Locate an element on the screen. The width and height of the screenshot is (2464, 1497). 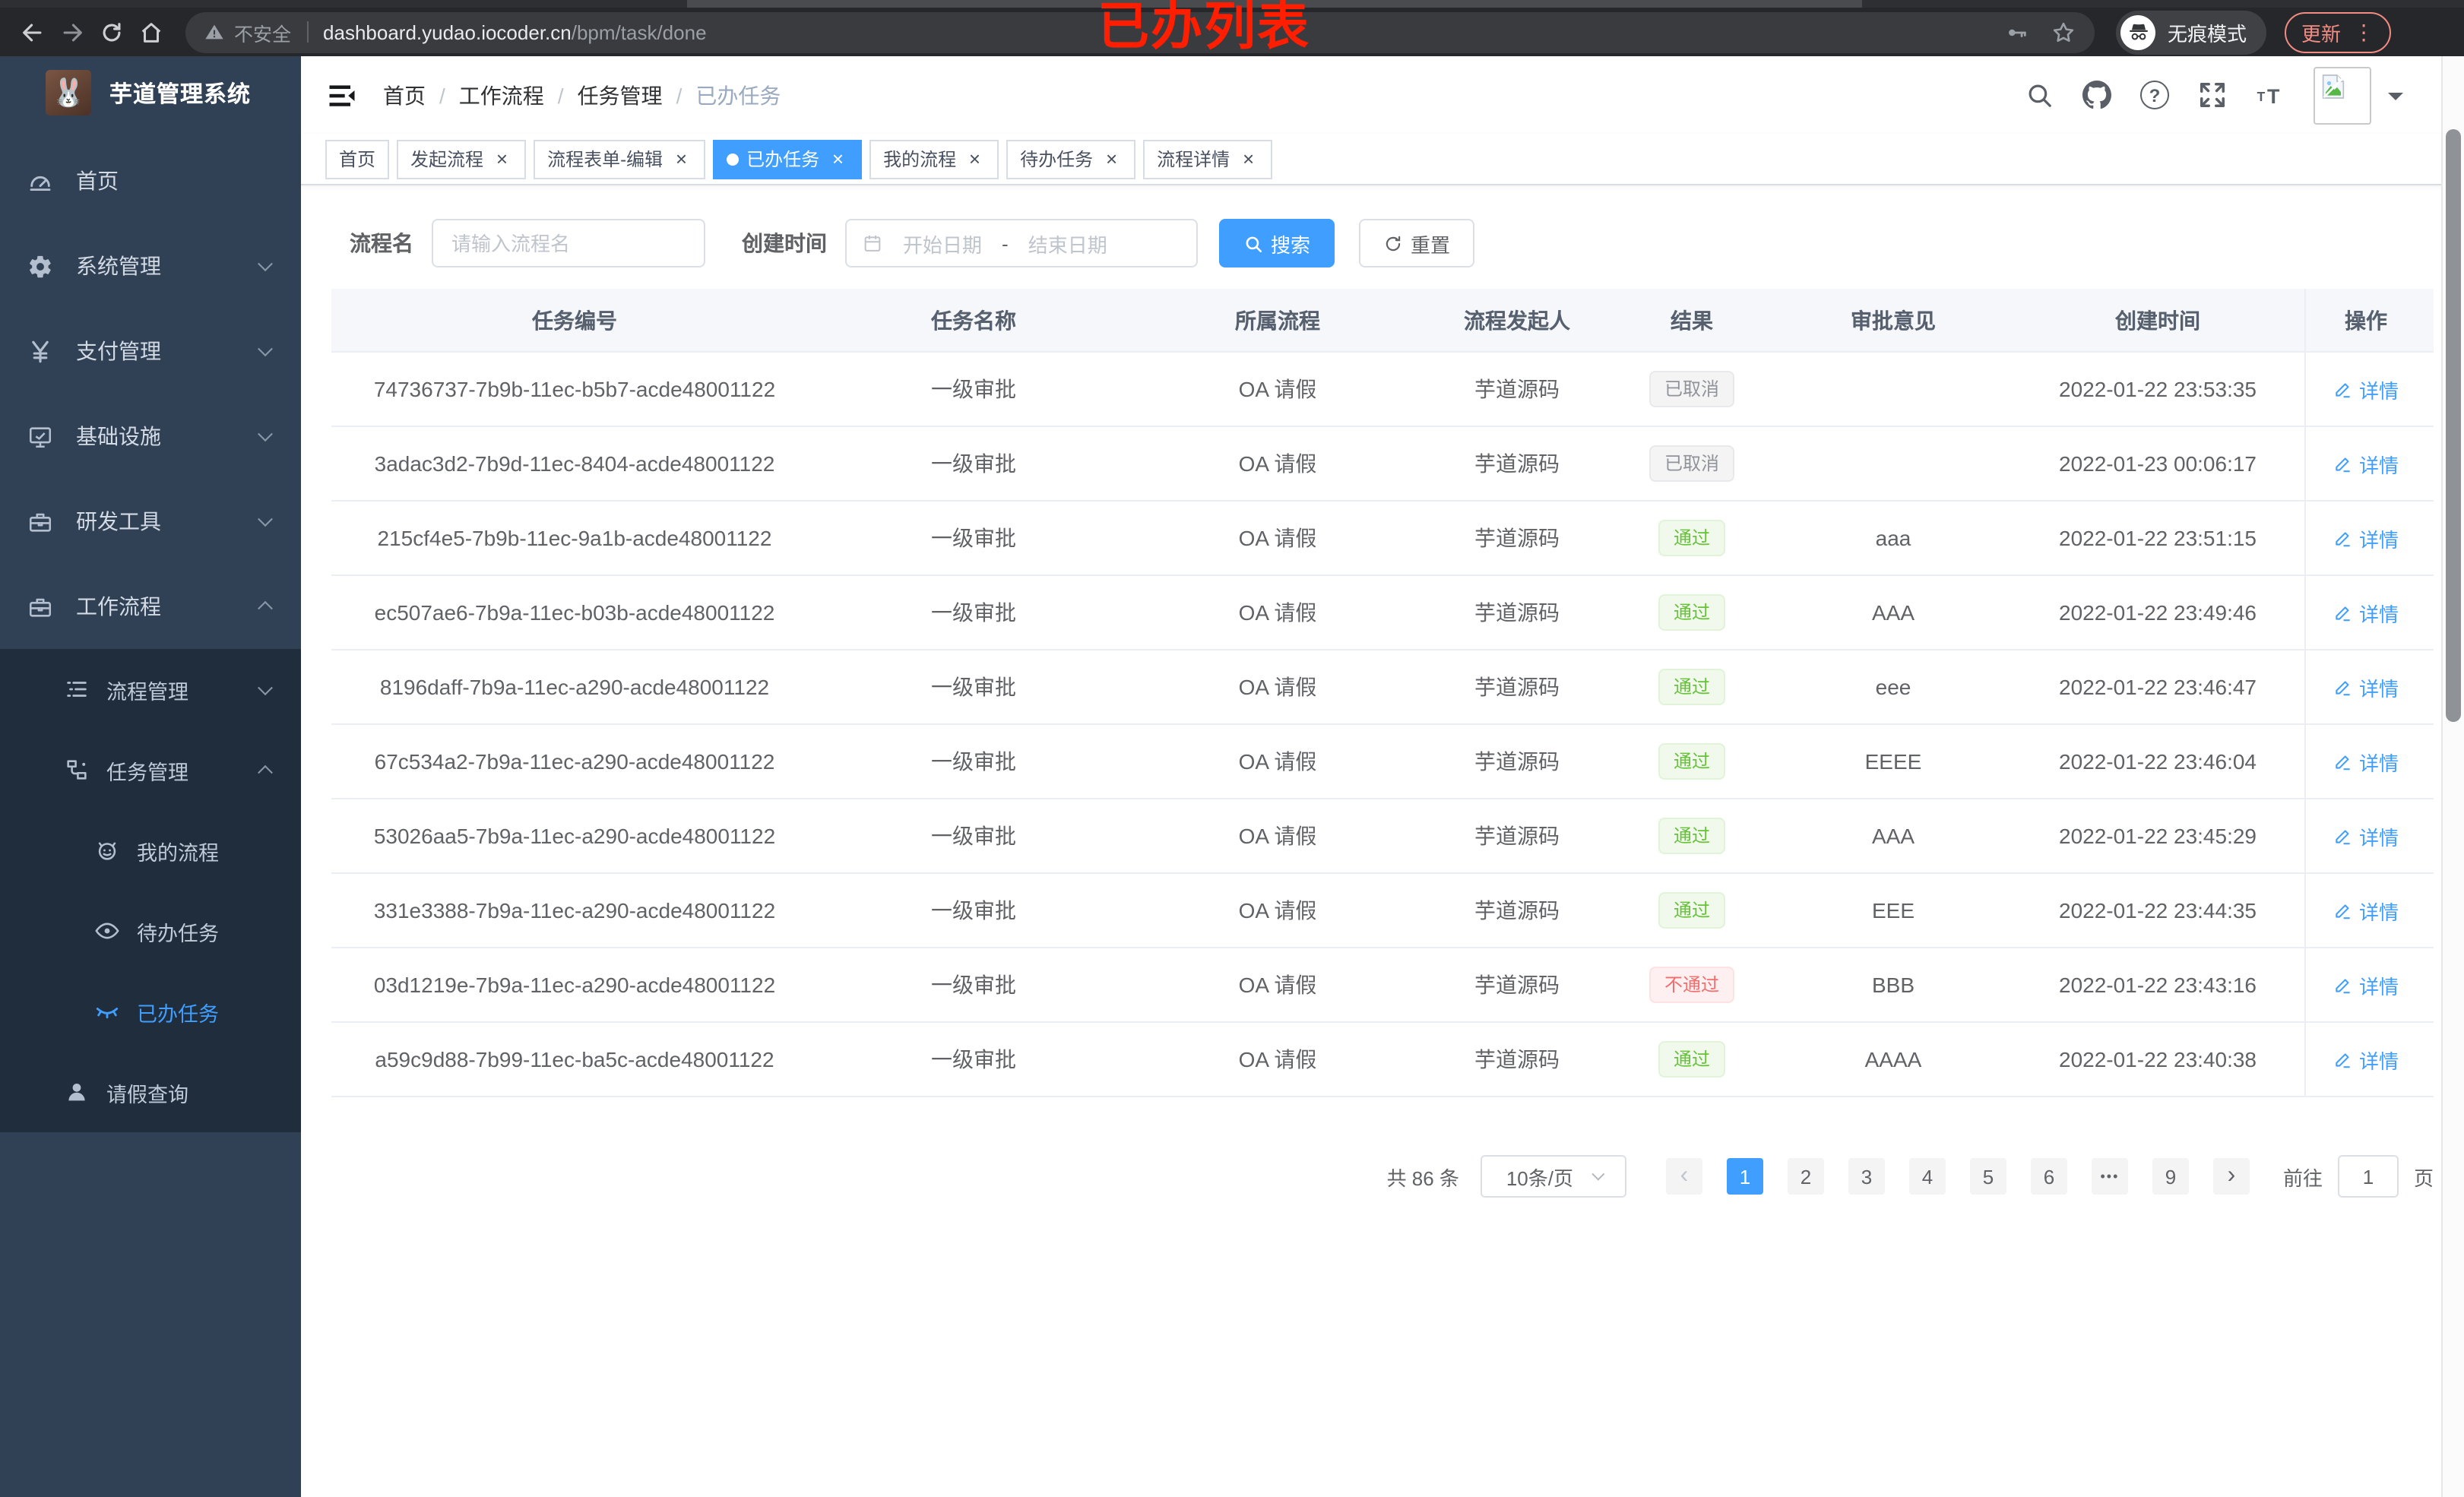
breadcrumb-item: 工作流程 is located at coordinates (501, 95).